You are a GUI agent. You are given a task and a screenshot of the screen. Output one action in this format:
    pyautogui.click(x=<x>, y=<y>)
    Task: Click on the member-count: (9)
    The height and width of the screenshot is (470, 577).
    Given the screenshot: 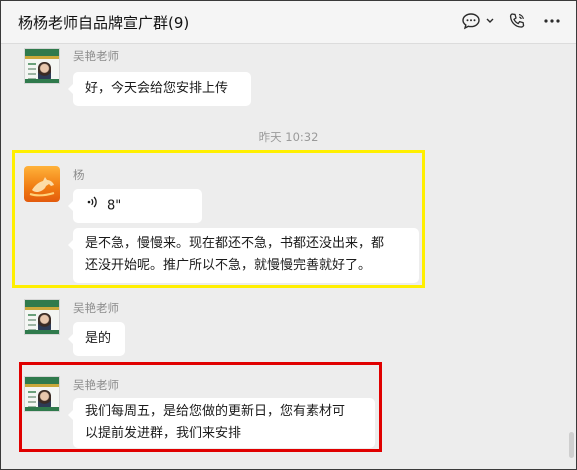 What is the action you would take?
    pyautogui.click(x=179, y=23)
    